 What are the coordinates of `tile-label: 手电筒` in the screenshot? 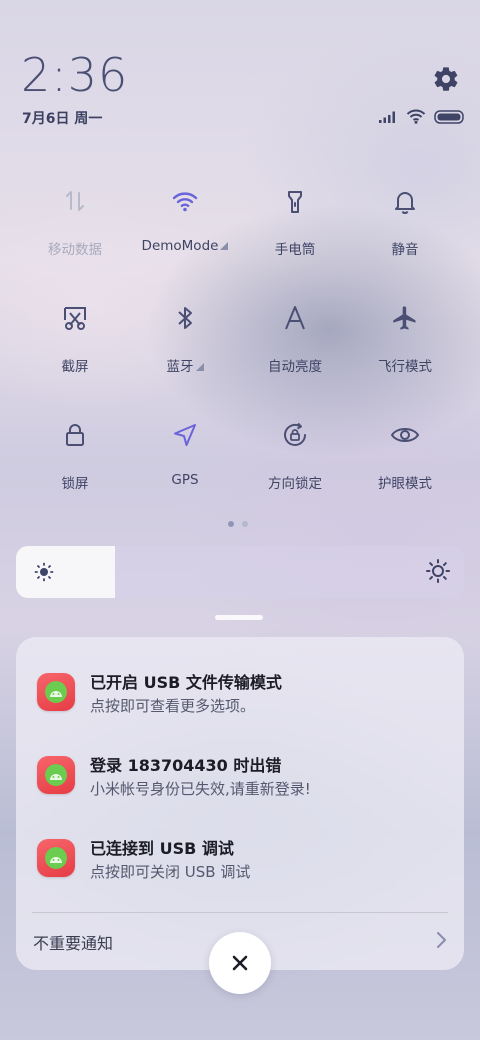 It's located at (295, 250).